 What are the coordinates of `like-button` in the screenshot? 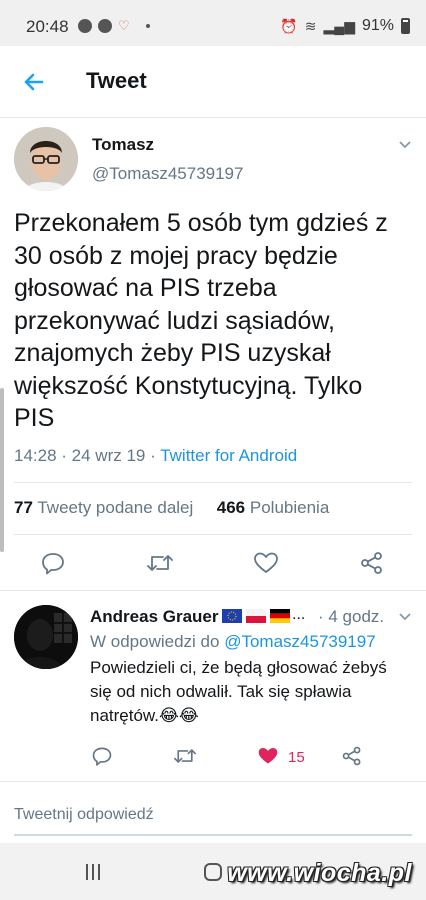 It's located at (266, 563).